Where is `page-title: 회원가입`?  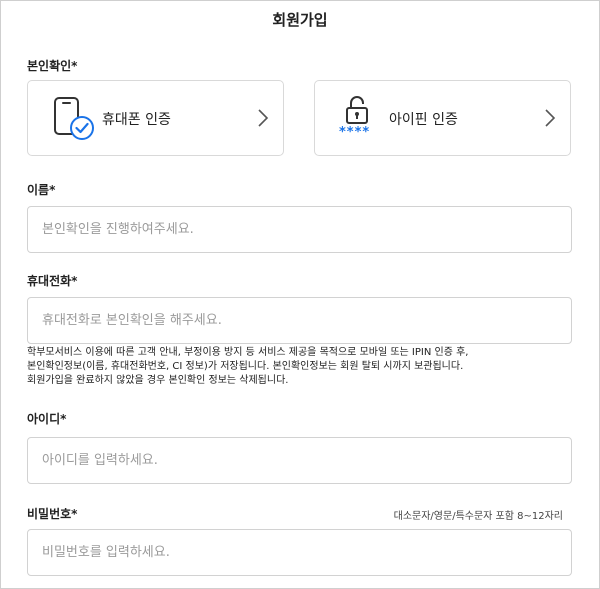 page-title: 회원가입 is located at coordinates (300, 20).